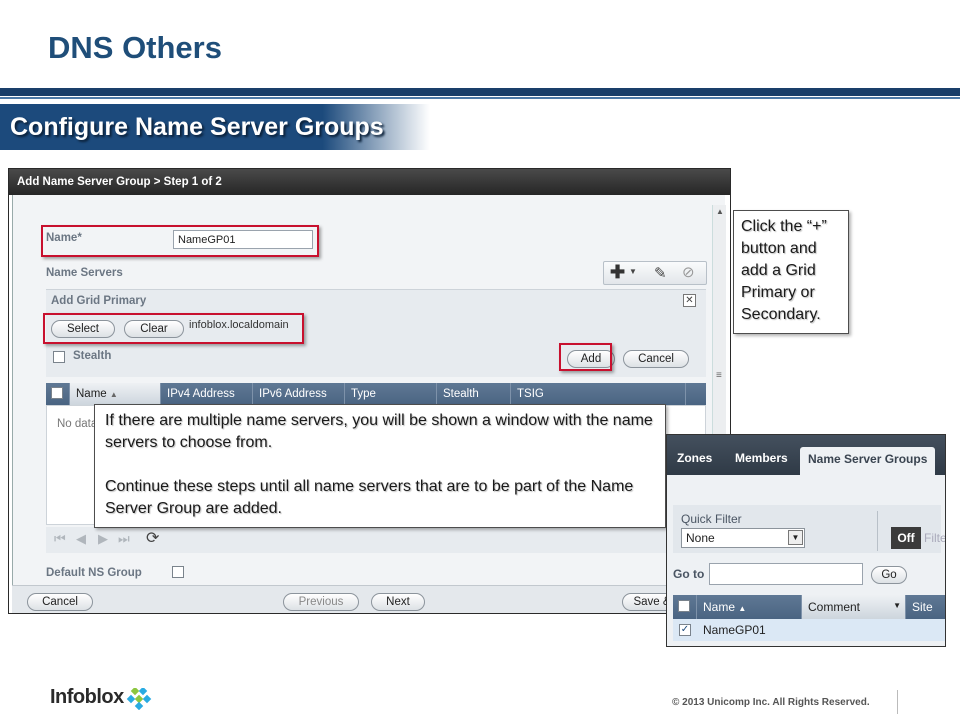  Describe the element at coordinates (834, 607) in the screenshot. I see `inset-column-comment-label: Comment` at that location.